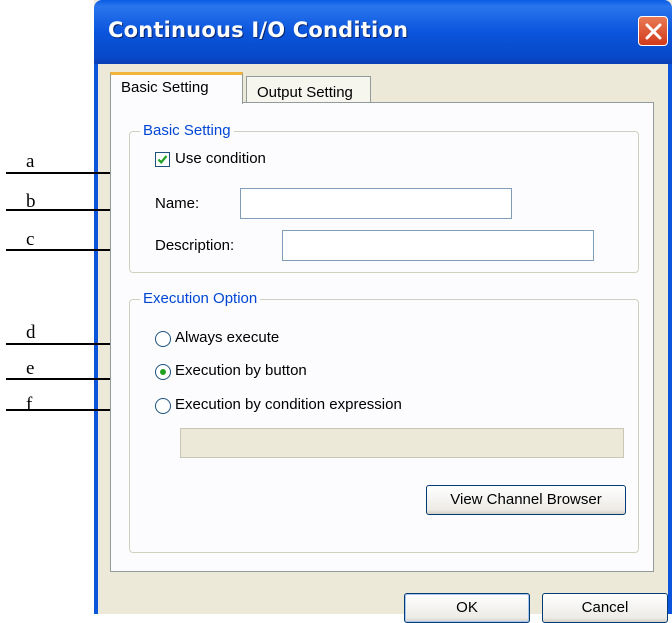  Describe the element at coordinates (288, 404) in the screenshot. I see `execution-by-condition-label: Execution by condition expression` at that location.